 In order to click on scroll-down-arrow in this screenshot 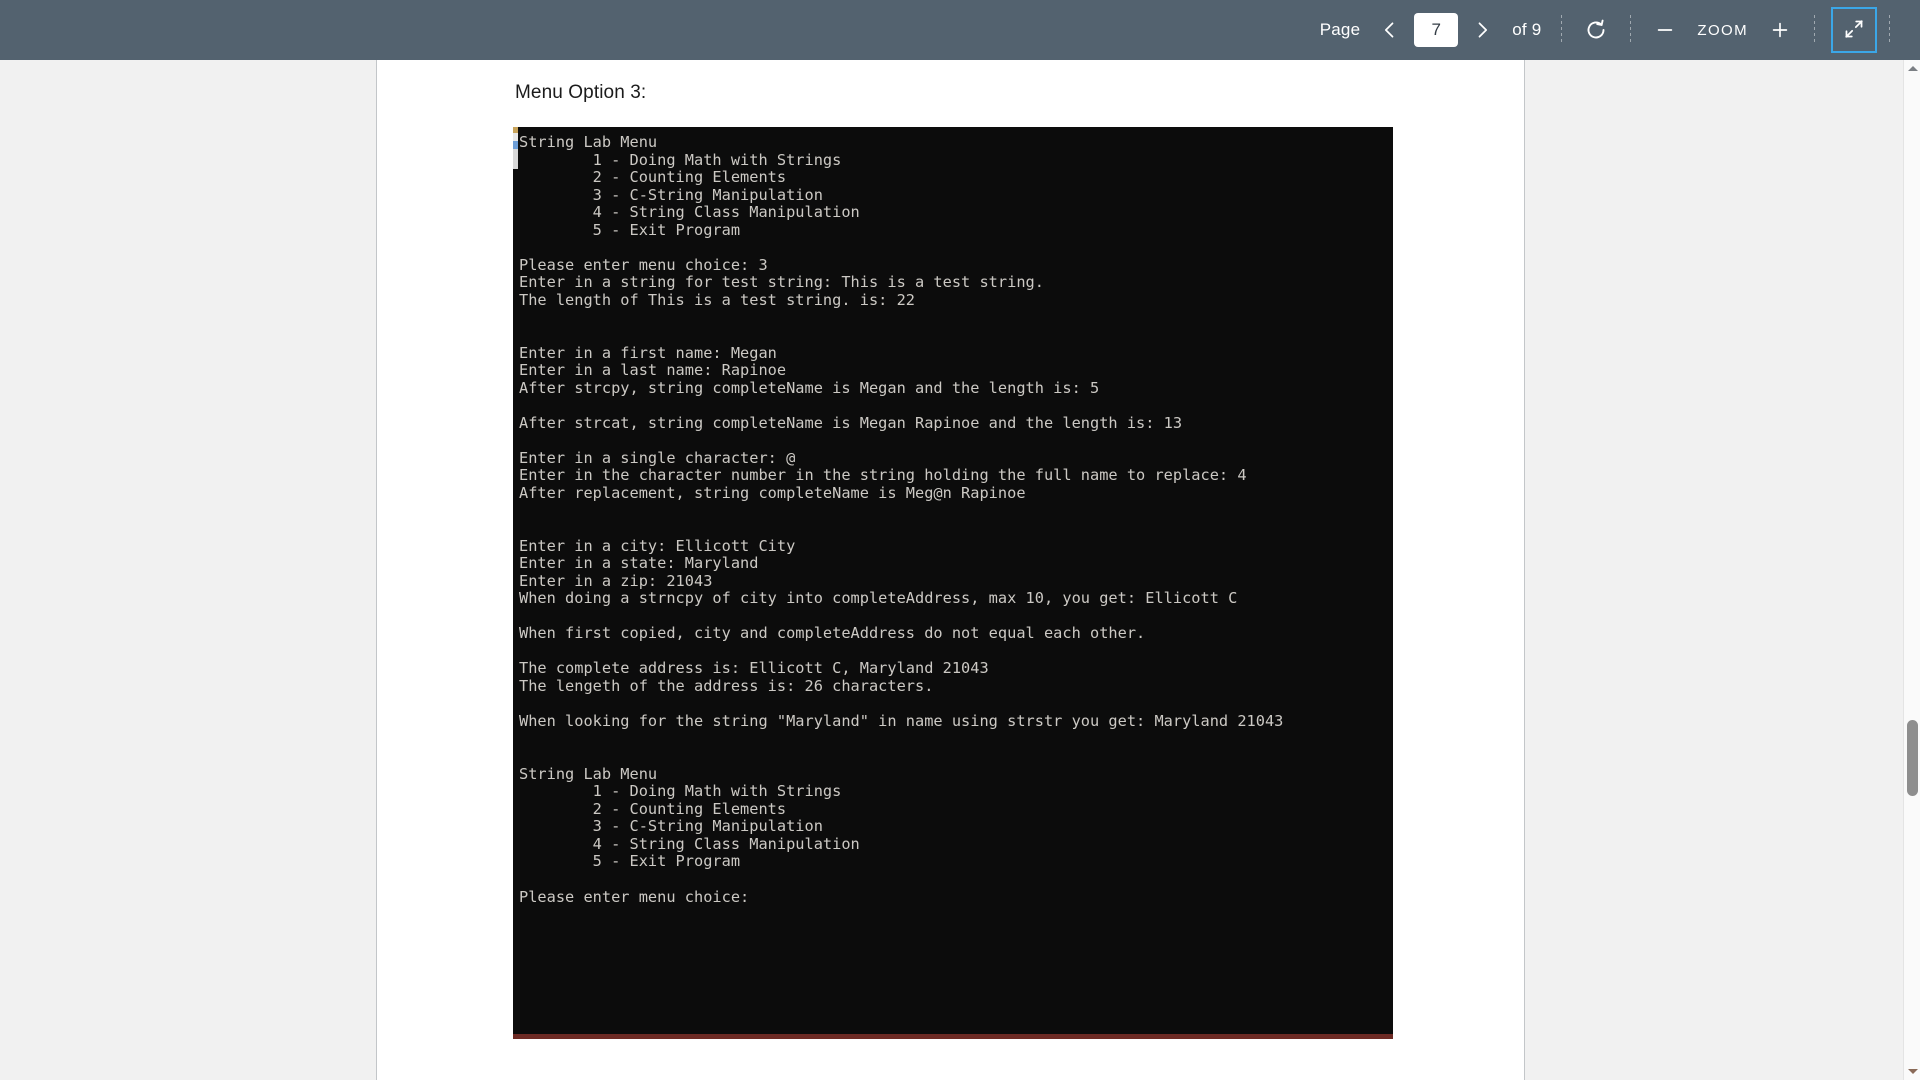, I will do `click(1912, 1071)`.